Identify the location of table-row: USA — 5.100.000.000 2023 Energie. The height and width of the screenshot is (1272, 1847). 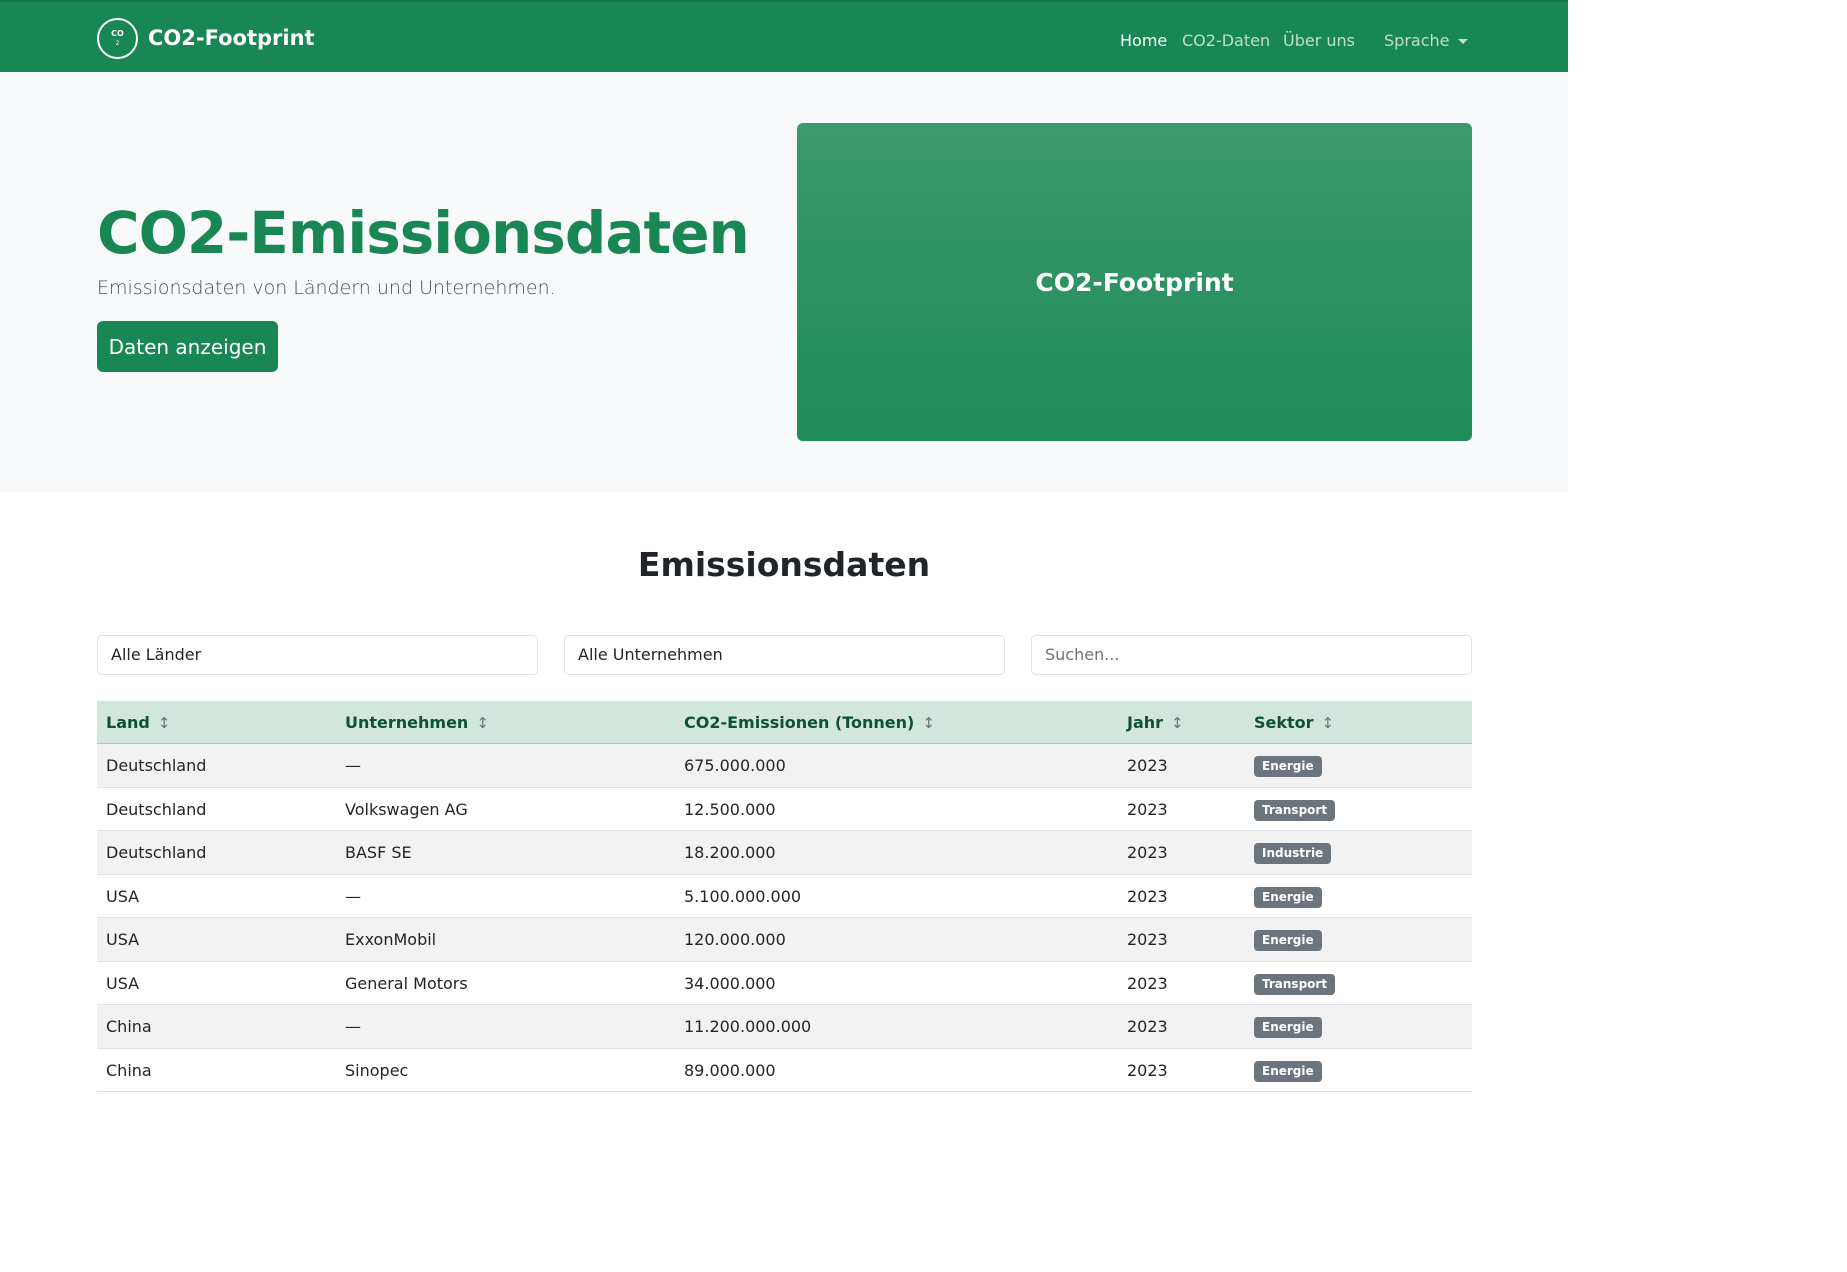
(784, 896).